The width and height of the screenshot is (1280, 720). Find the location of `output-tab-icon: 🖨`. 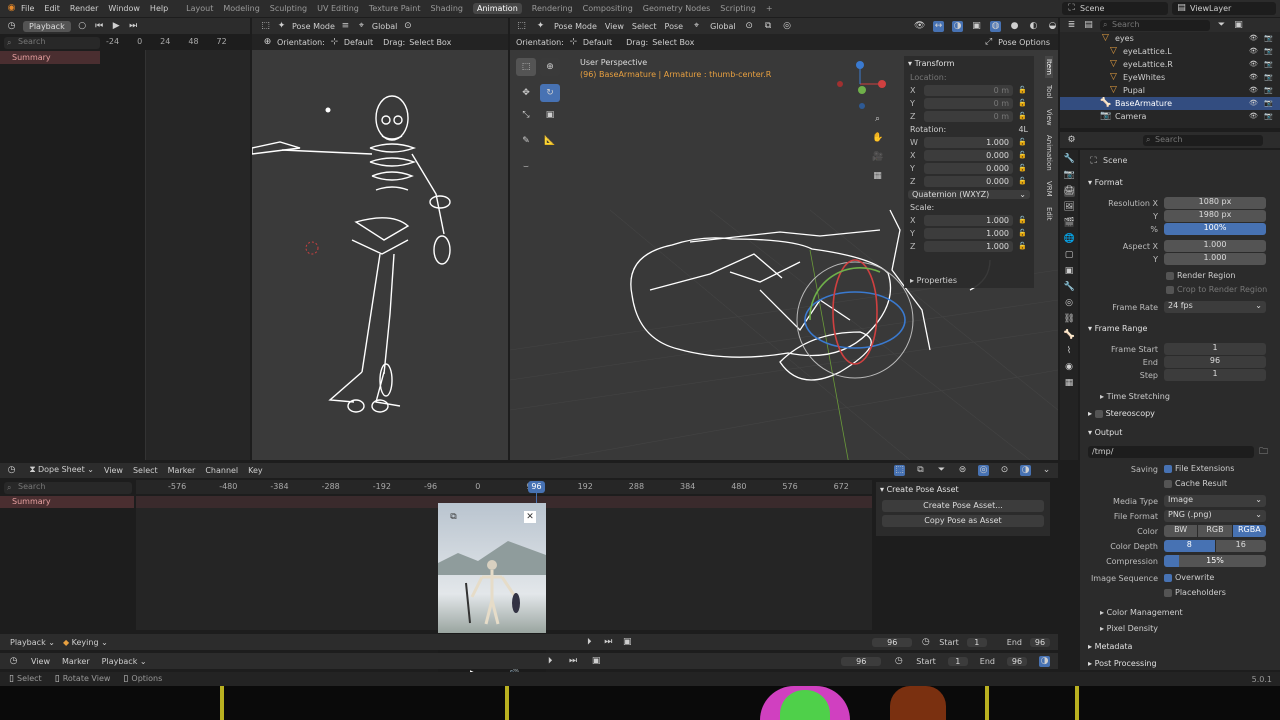

output-tab-icon: 🖨 is located at coordinates (1069, 191).